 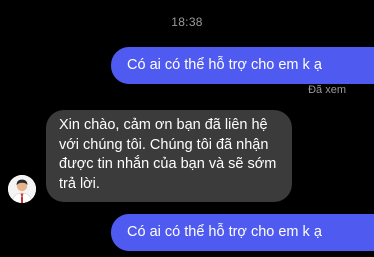 What do you see at coordinates (327, 90) in the screenshot?
I see `seen-status: Đã xem` at bounding box center [327, 90].